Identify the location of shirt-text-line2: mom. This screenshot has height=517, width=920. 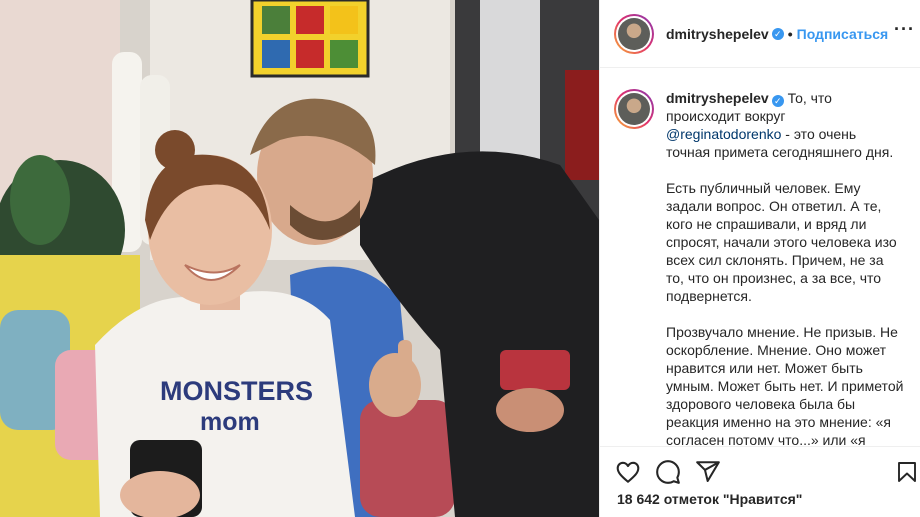
(230, 422).